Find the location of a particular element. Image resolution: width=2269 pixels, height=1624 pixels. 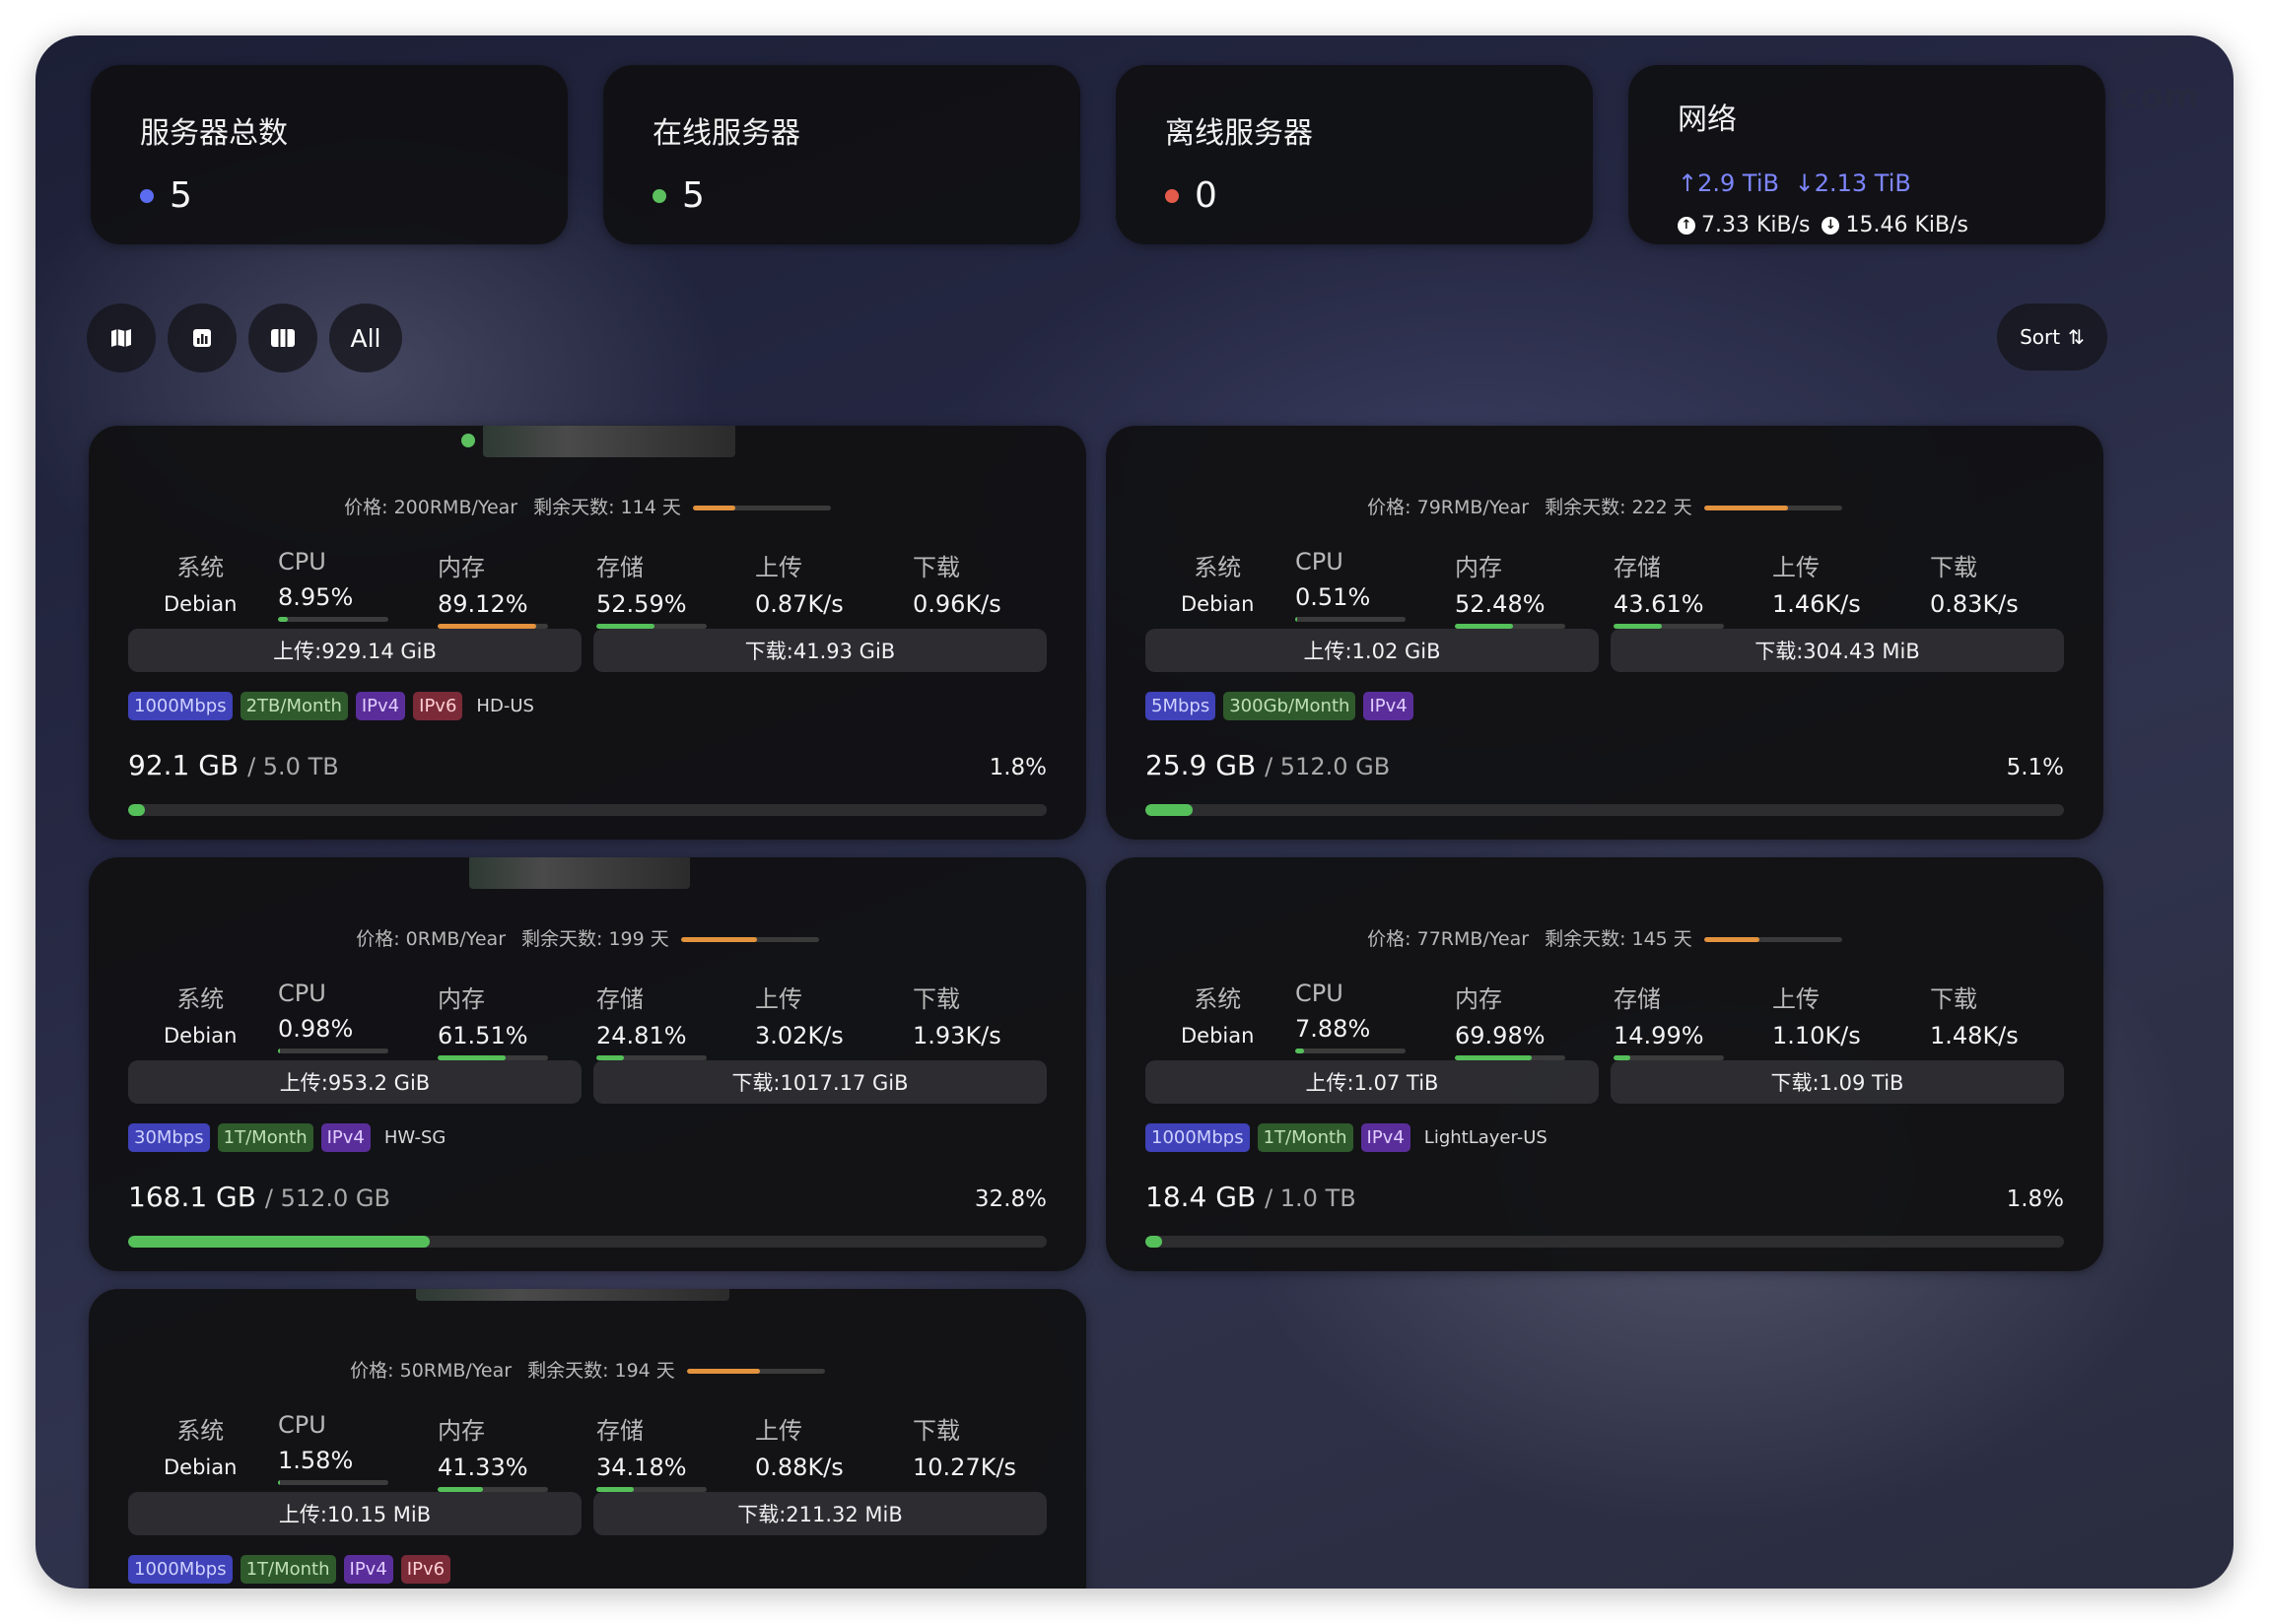

server-name-redacted is located at coordinates (609, 441).